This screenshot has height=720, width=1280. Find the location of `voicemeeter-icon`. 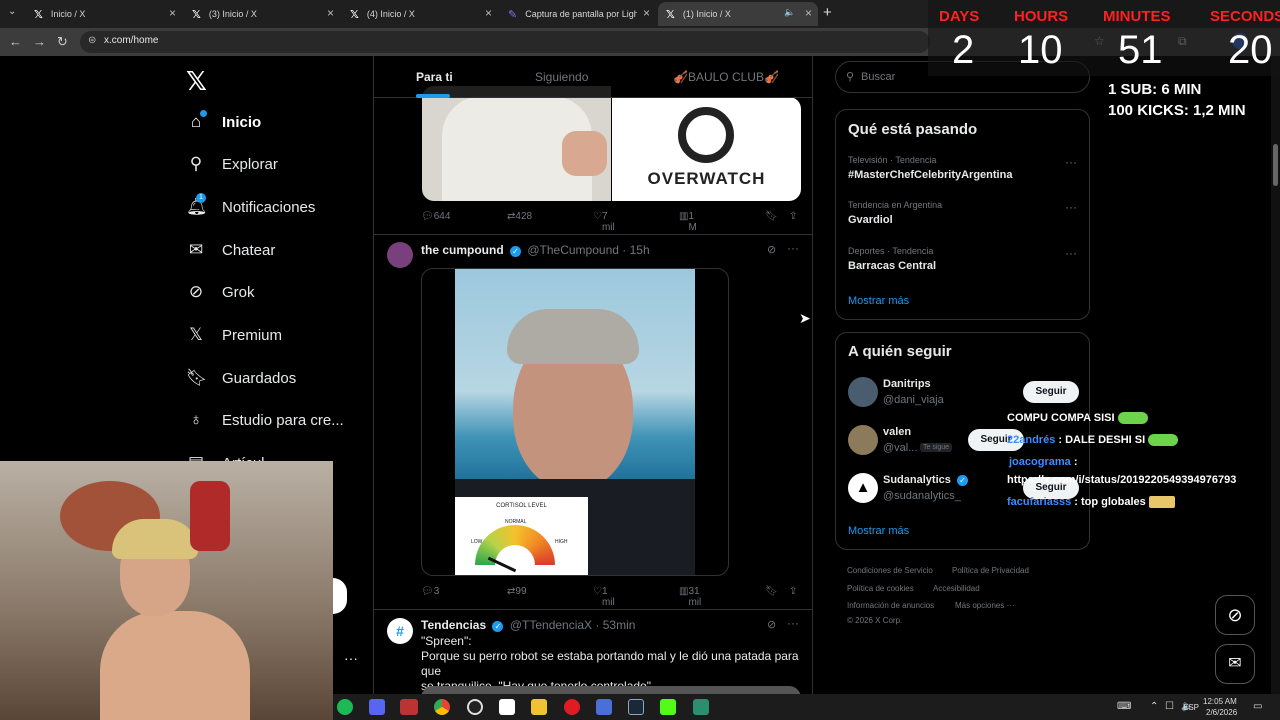

voicemeeter-icon is located at coordinates (409, 707).